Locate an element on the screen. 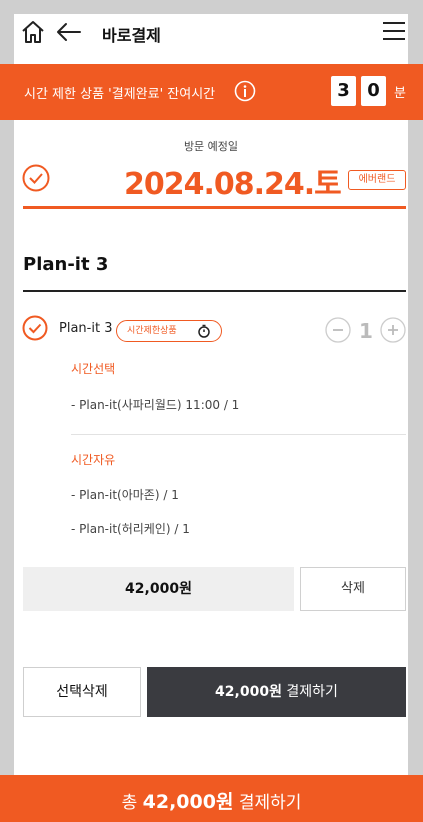  page-title: 바로결제 is located at coordinates (131, 35).